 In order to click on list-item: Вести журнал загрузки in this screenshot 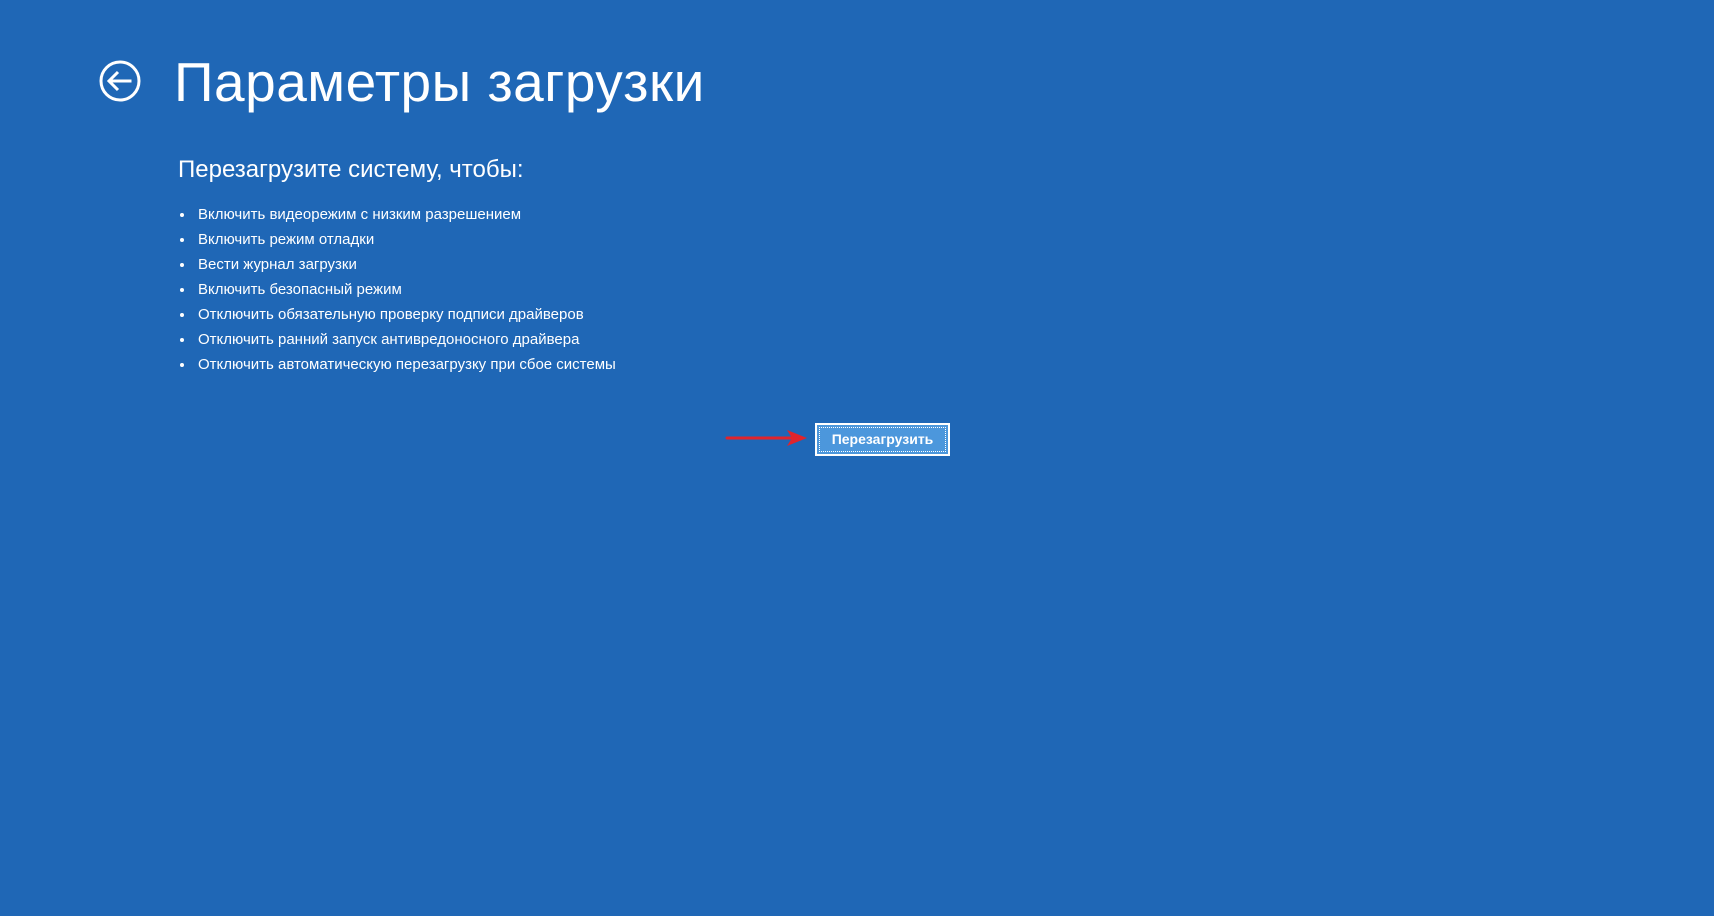, I will do `click(397, 264)`.